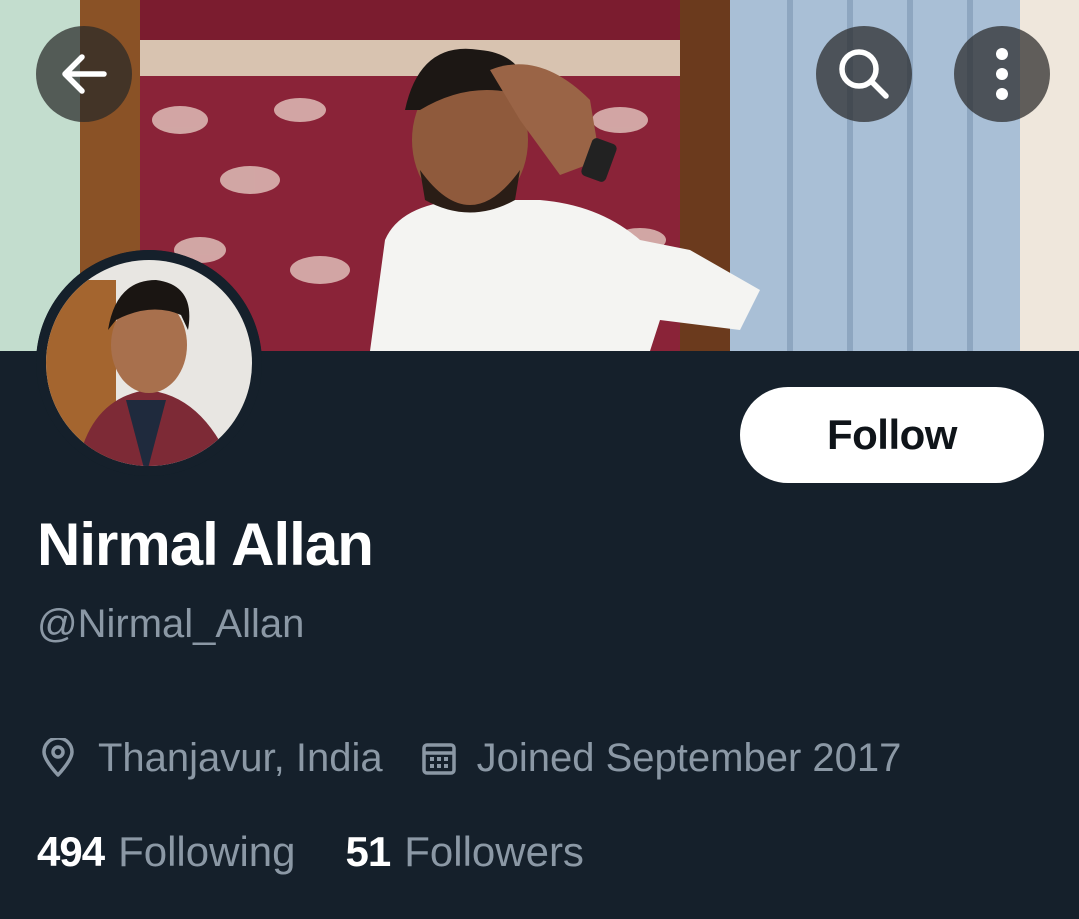 Image resolution: width=1079 pixels, height=919 pixels. Describe the element at coordinates (689, 757) in the screenshot. I see `joined-date-text: Joined September 2017` at that location.